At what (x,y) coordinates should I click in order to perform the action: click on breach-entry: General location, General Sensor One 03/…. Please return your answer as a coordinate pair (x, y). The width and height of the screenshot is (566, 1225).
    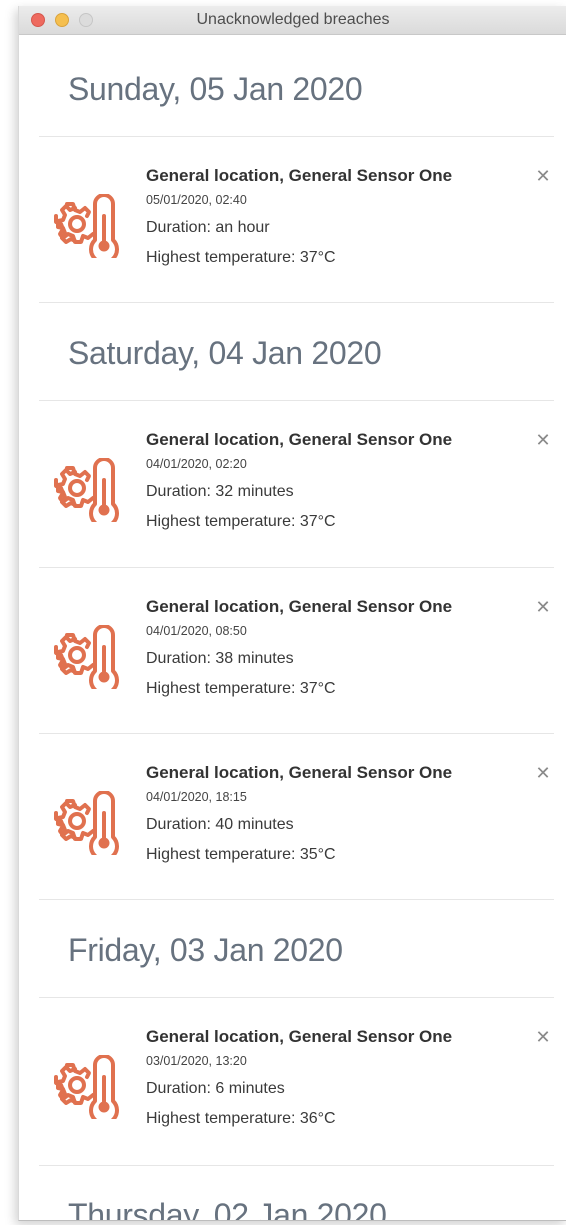
    Looking at the image, I should click on (292, 1097).